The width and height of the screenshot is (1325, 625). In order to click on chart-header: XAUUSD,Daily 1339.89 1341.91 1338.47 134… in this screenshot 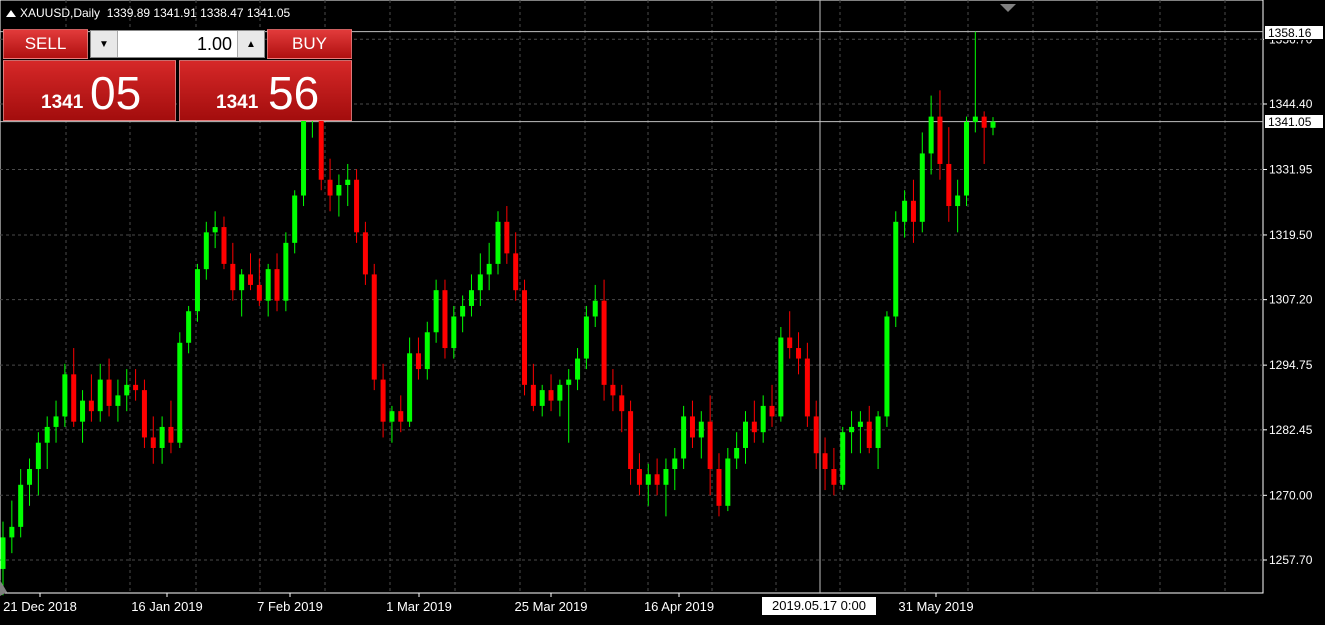, I will do `click(148, 13)`.